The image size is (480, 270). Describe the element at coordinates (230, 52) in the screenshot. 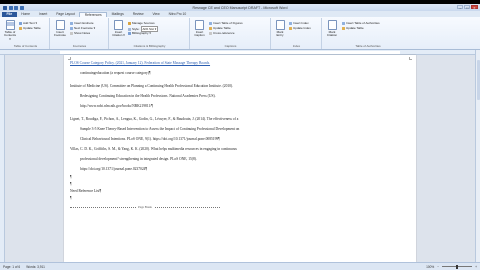

I see `ruler-text-area` at that location.